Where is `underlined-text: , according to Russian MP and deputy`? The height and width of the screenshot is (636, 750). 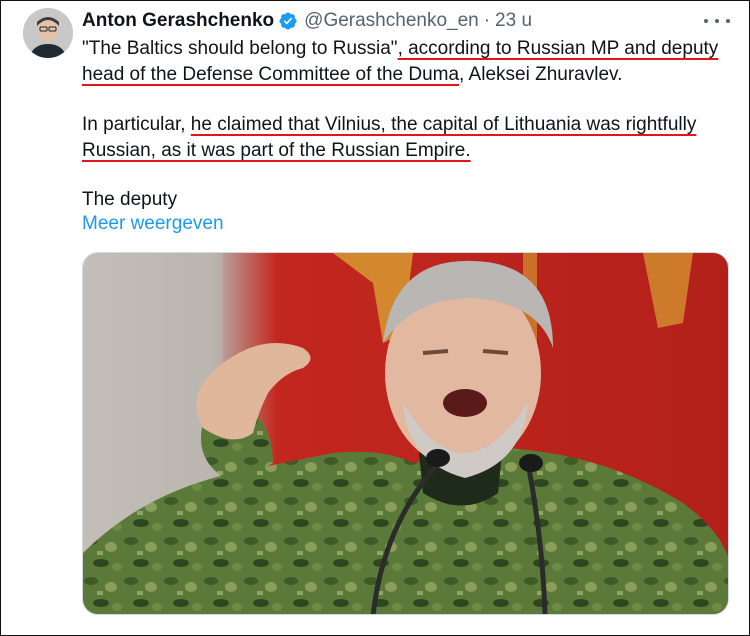 underlined-text: , according to Russian MP and deputy is located at coordinates (558, 48).